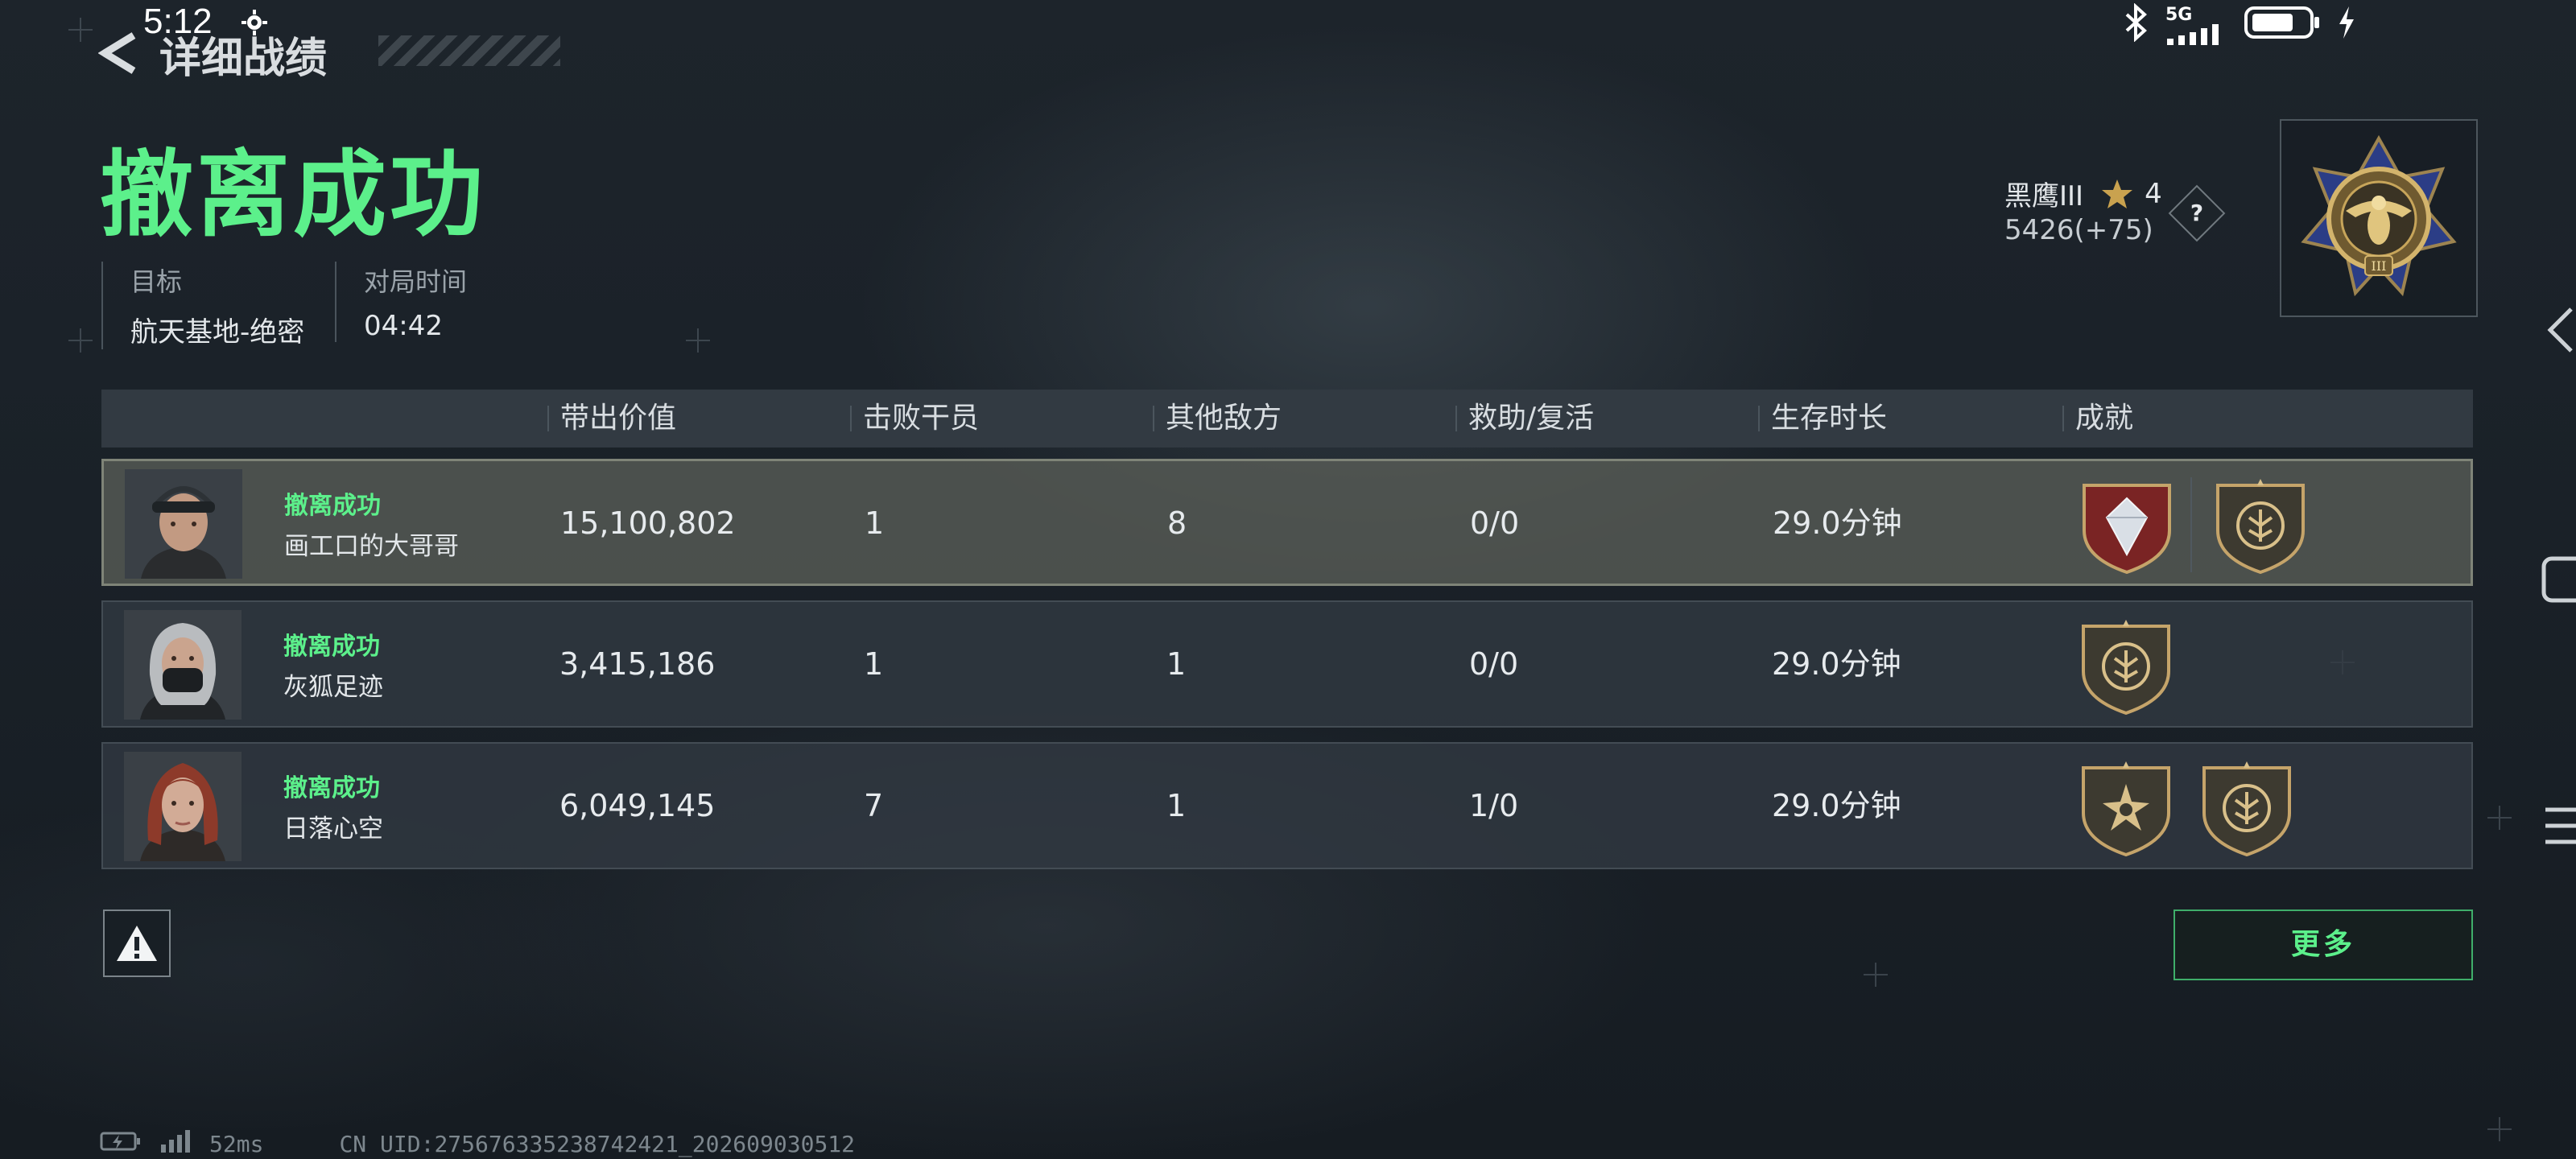 This screenshot has width=2576, height=1159. Describe the element at coordinates (1494, 805) in the screenshot. I see `assist-cell: 1/0` at that location.